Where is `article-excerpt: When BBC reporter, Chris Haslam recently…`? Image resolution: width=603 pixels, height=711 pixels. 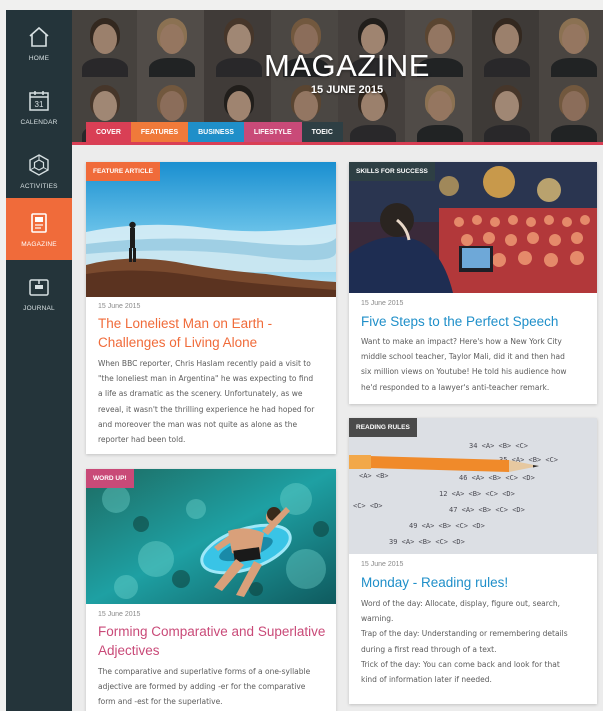
article-excerpt: When BBC reporter, Chris Haslam recently… is located at coordinates (206, 402).